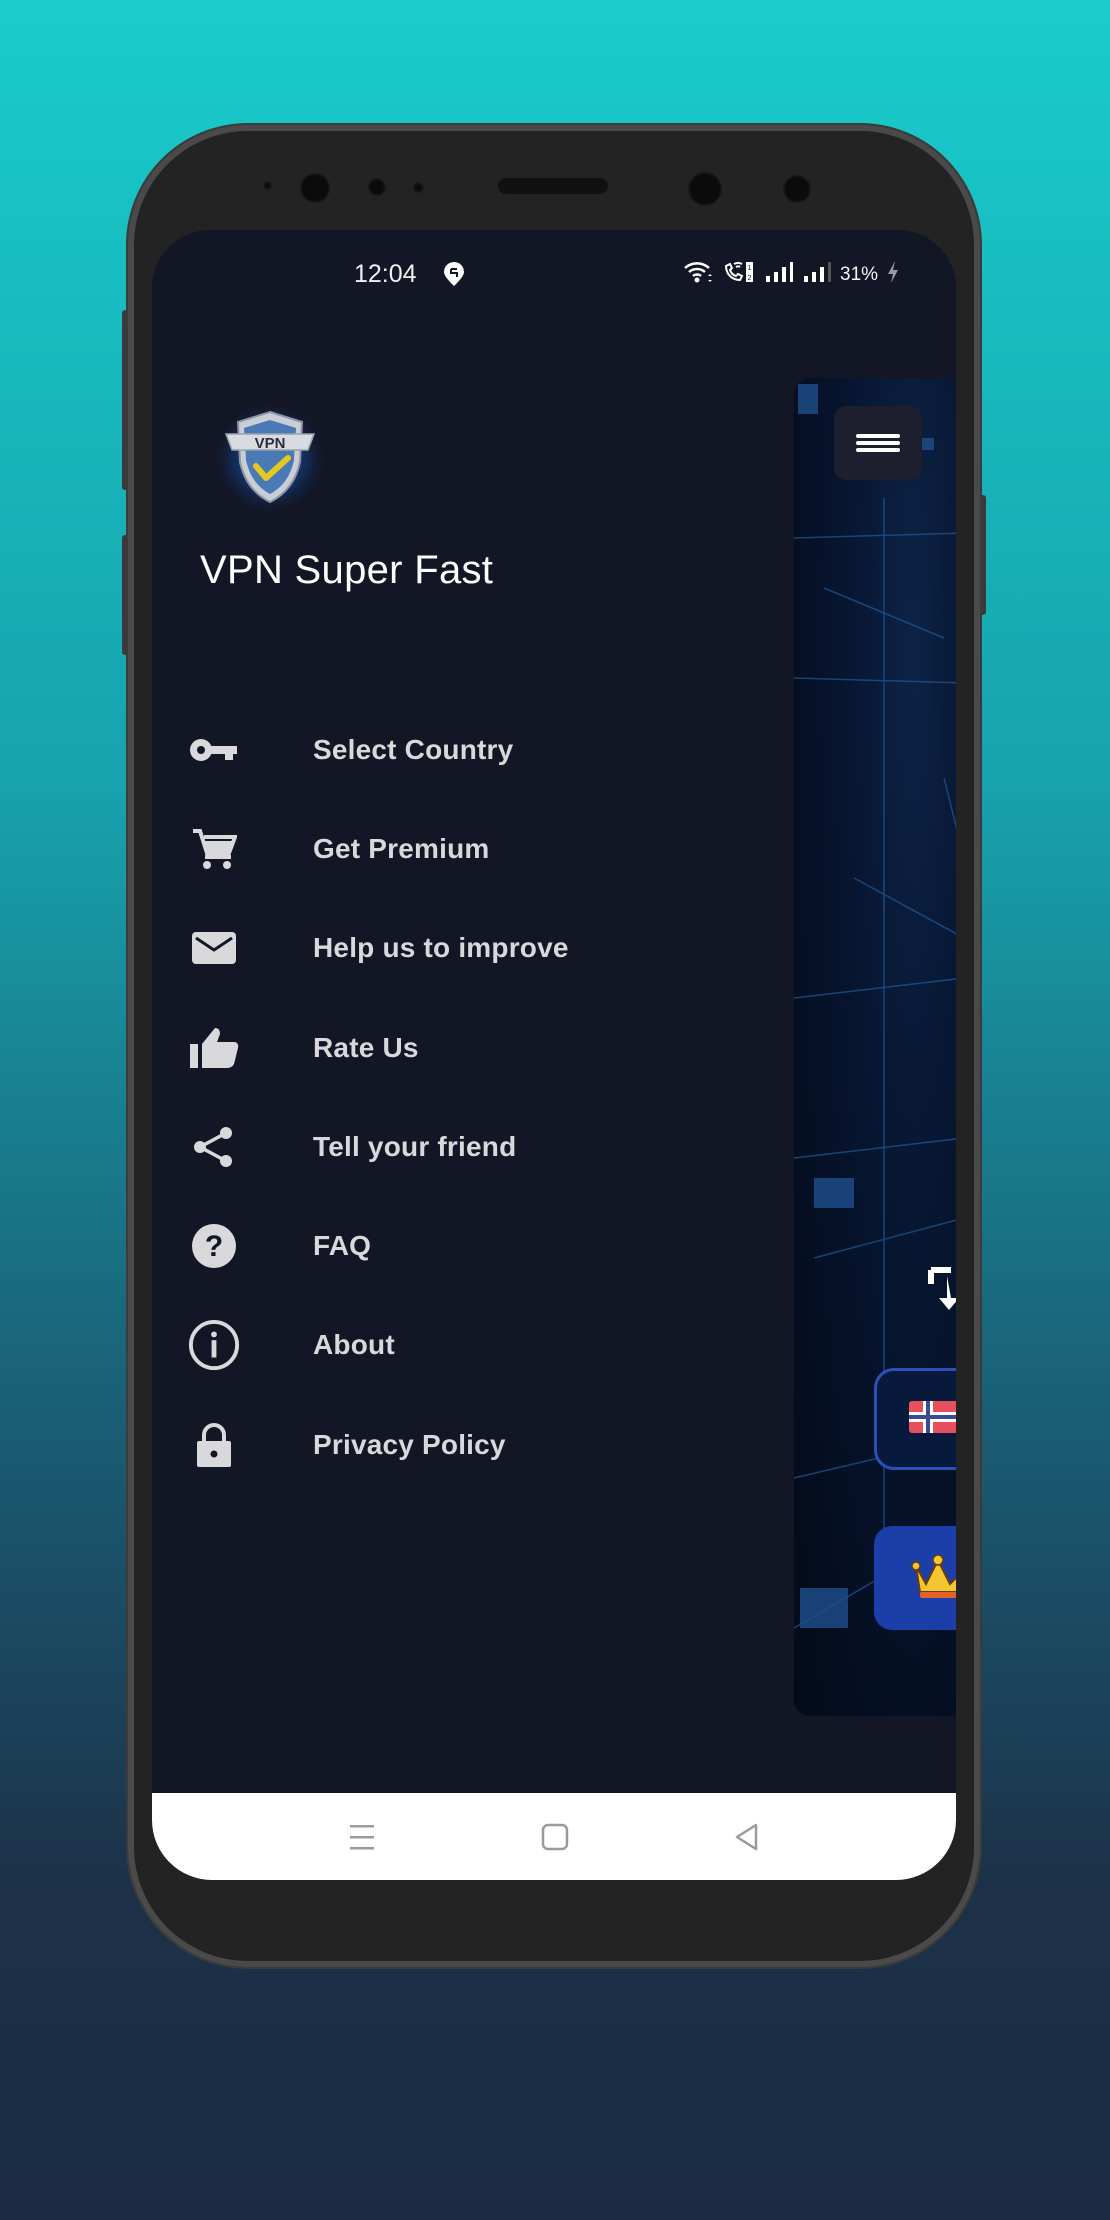 This screenshot has height=2220, width=1110. I want to click on app-logo: VPN, so click(270, 458).